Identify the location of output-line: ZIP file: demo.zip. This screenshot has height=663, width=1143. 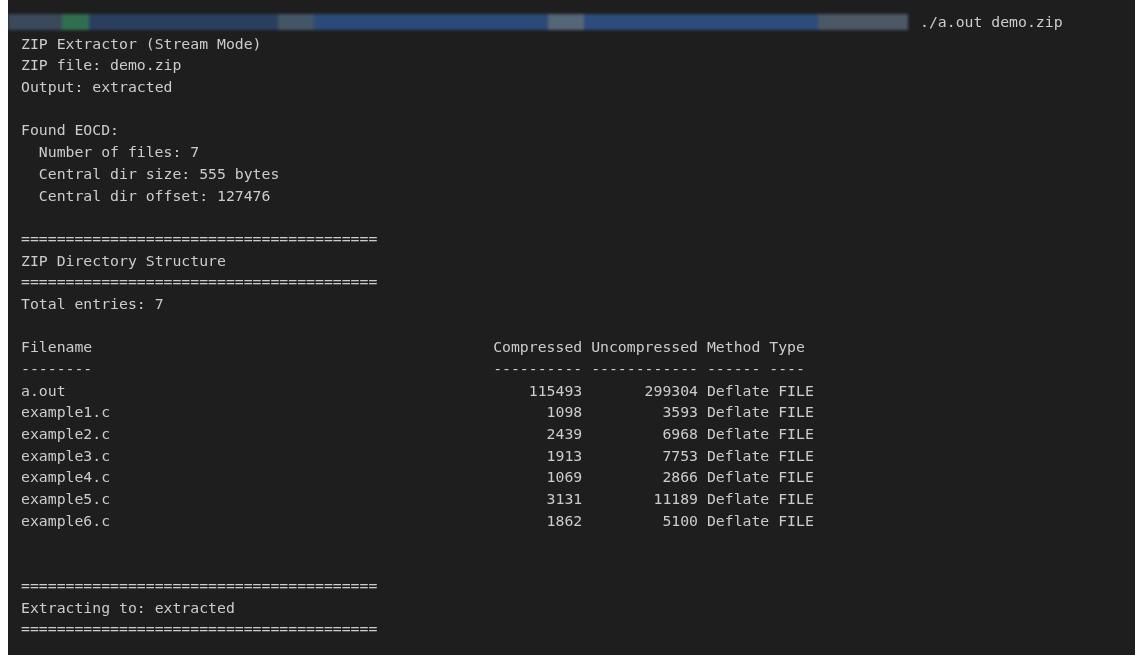
(101, 65).